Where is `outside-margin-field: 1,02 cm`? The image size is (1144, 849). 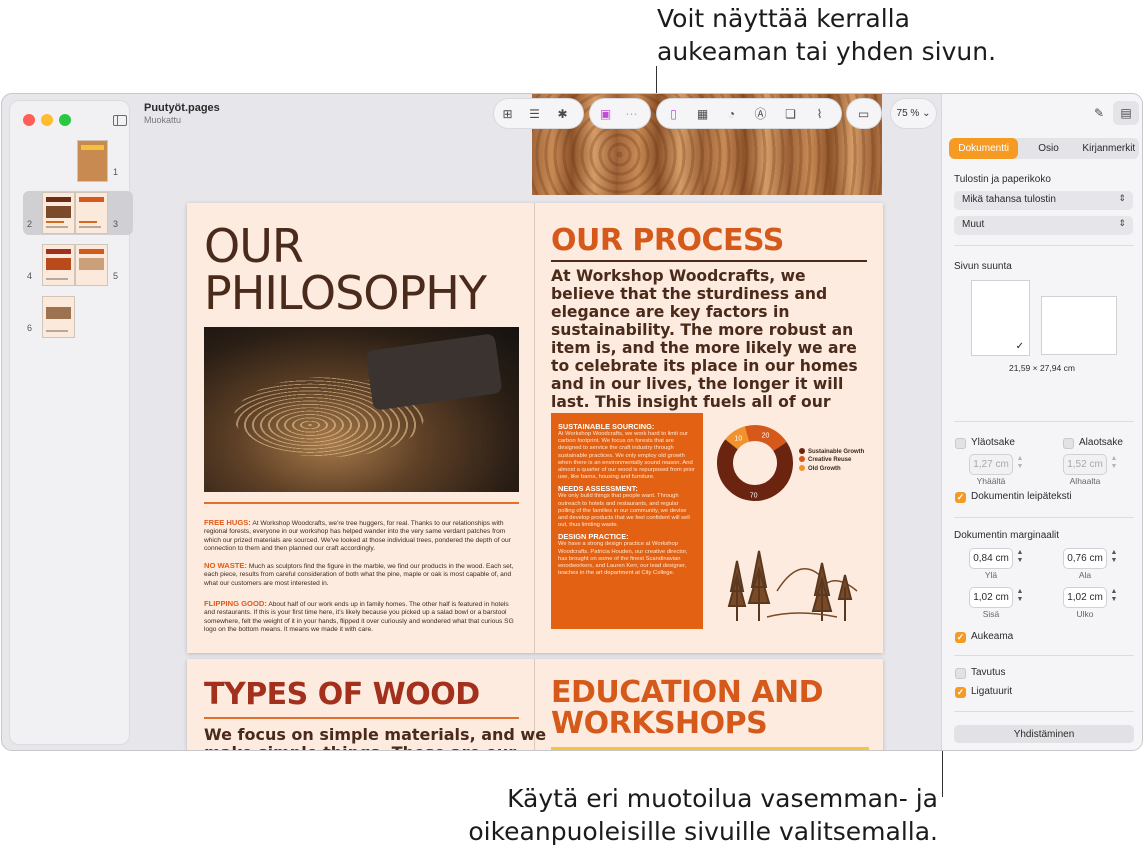 outside-margin-field: 1,02 cm is located at coordinates (1085, 597).